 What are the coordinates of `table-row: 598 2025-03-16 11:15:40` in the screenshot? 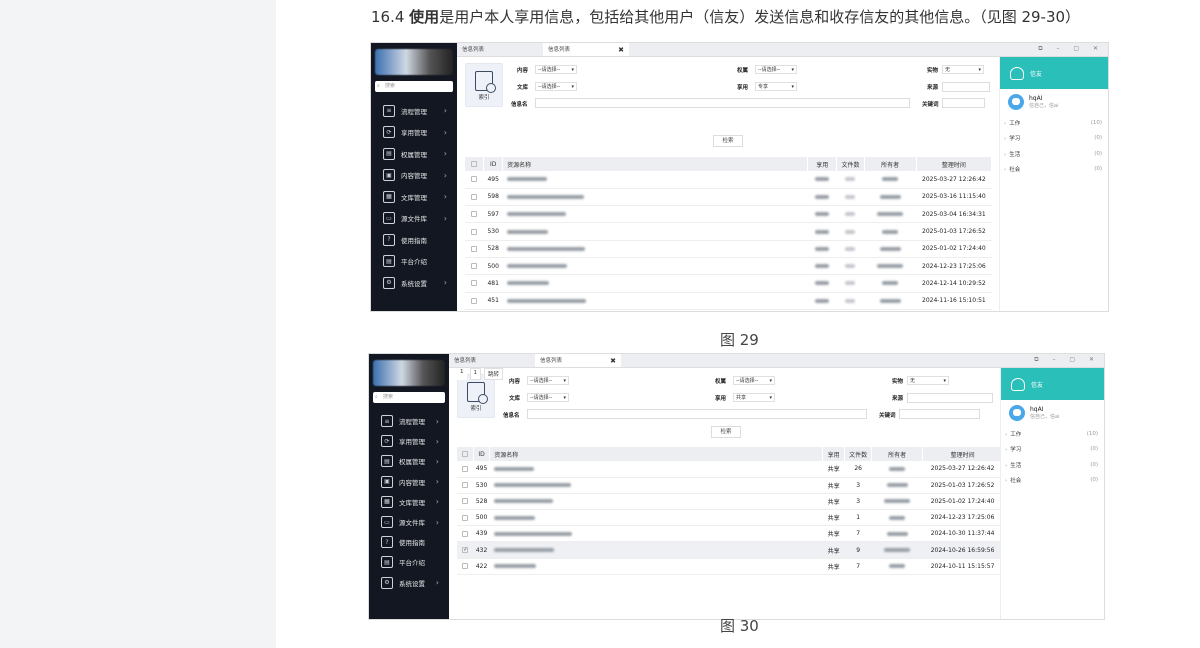 It's located at (728, 197).